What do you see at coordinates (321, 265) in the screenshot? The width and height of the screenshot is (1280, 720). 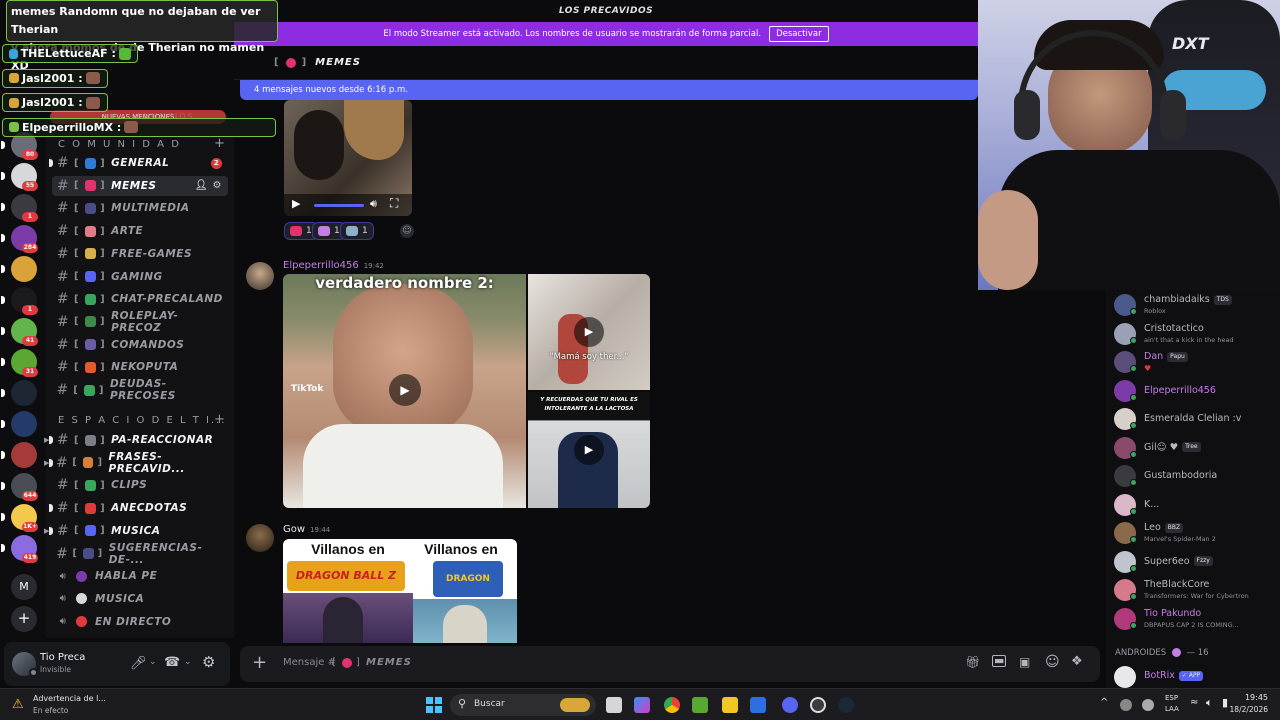 I see `author-name: Elpeperrillo456` at bounding box center [321, 265].